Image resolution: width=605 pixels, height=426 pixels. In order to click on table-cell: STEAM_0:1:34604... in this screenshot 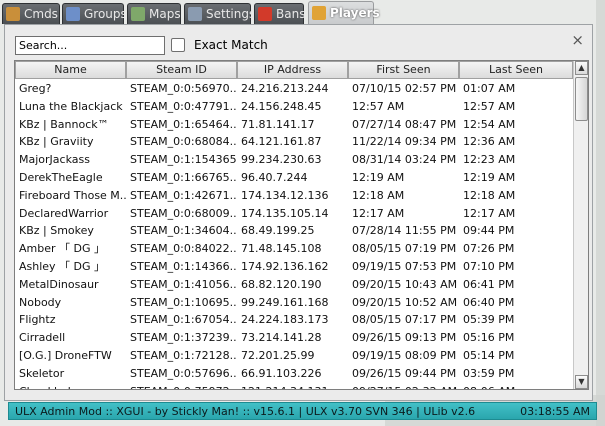, I will do `click(183, 231)`.